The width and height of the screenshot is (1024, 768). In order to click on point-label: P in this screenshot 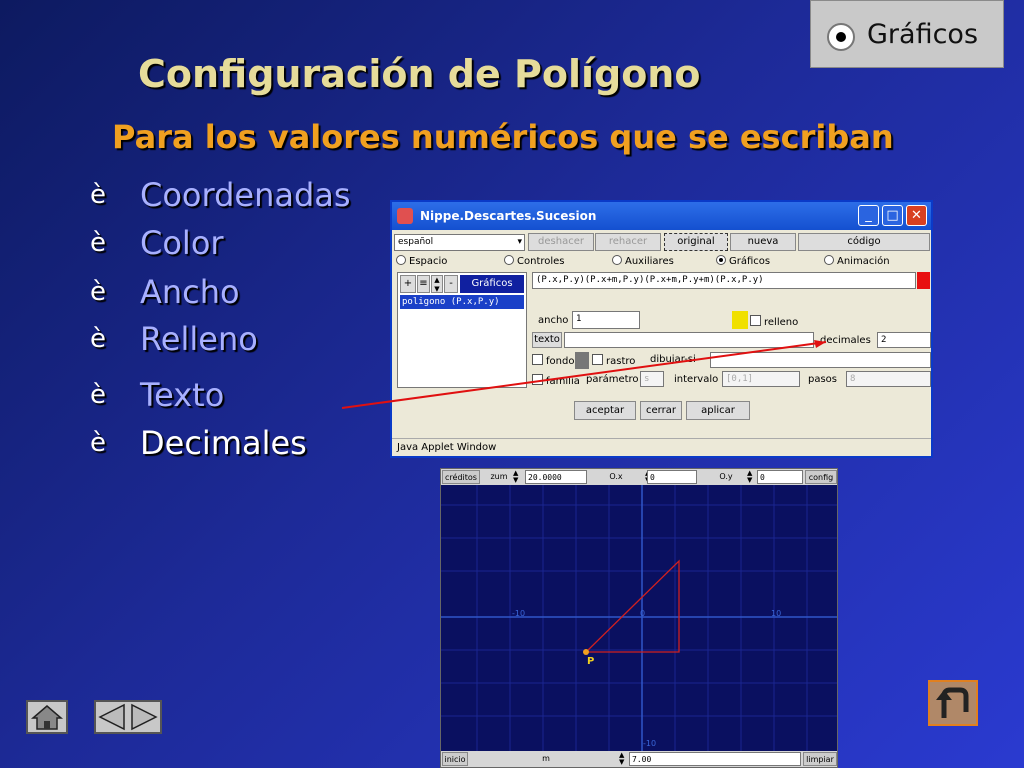, I will do `click(591, 661)`.